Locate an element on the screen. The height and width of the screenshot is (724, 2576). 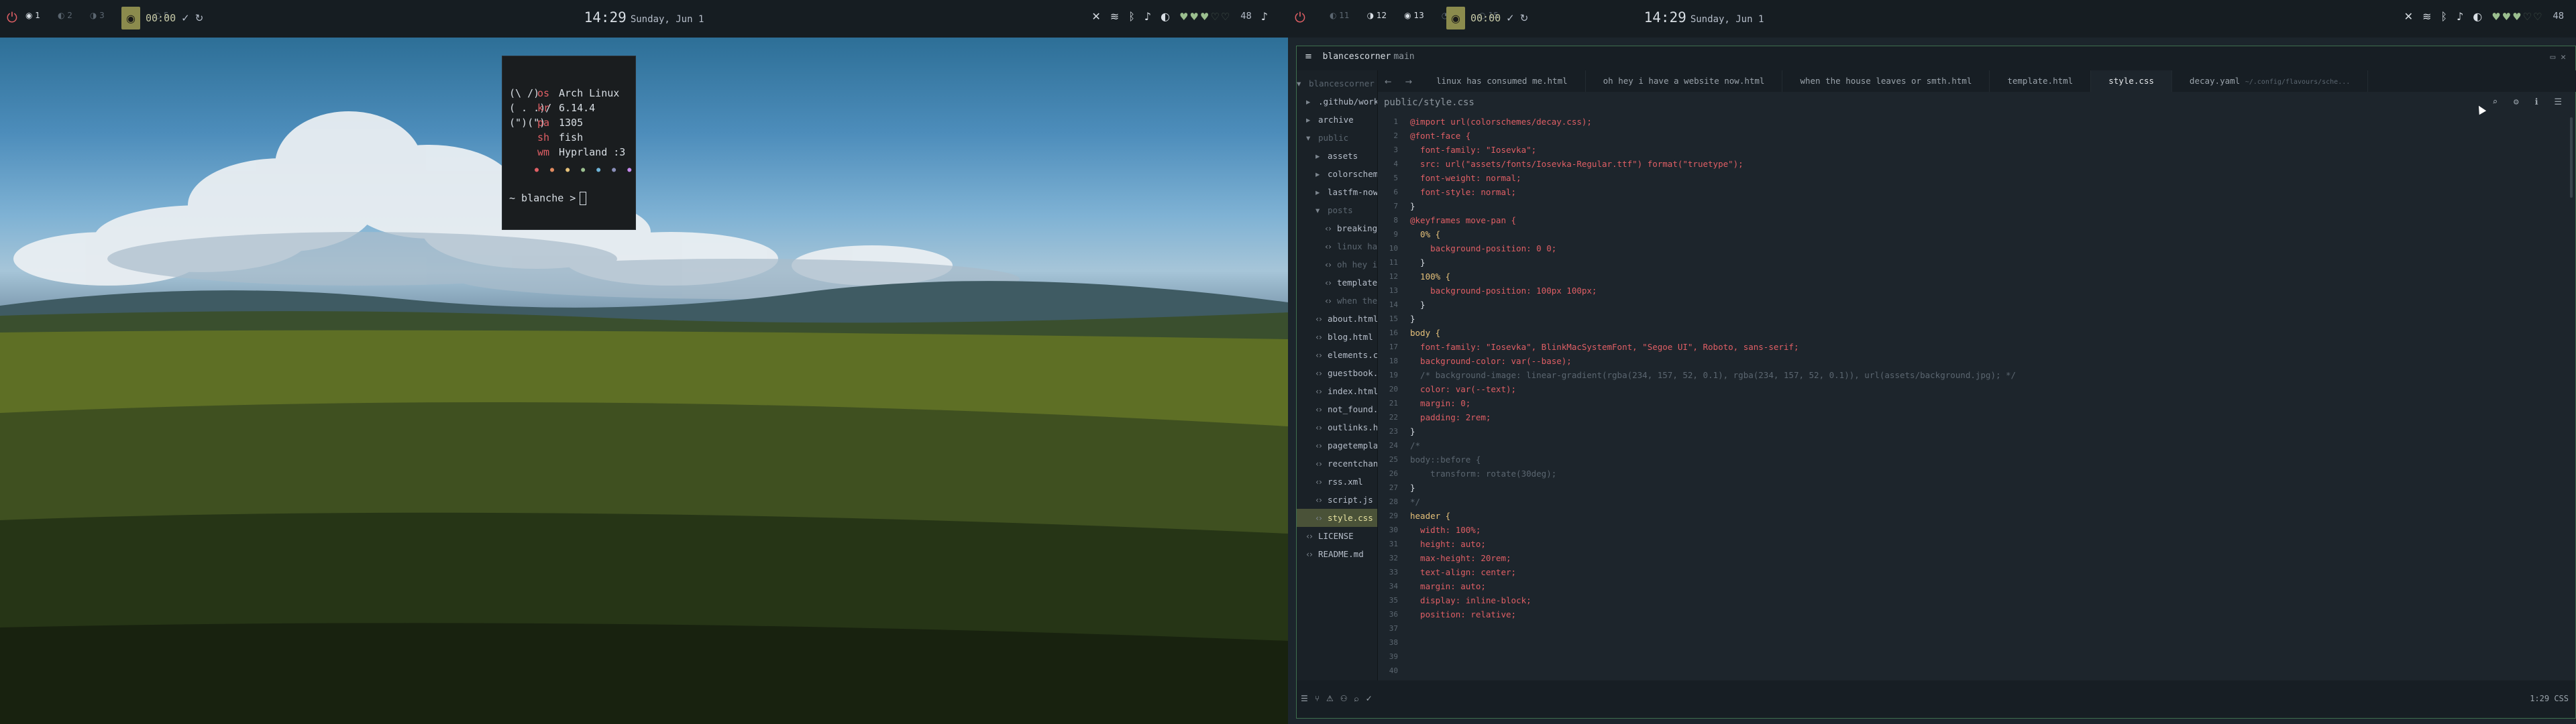
editor-tab: template.html is located at coordinates (2041, 81).